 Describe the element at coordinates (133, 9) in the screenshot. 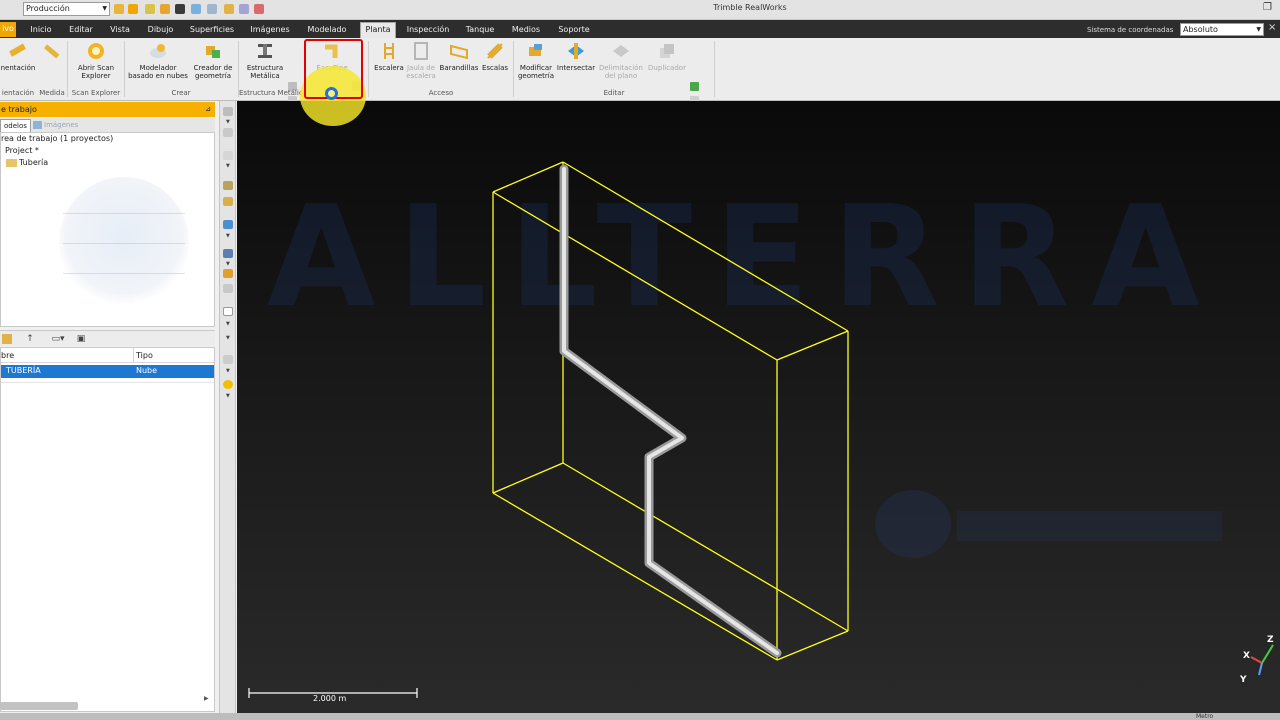

I see `open-project-icon` at that location.